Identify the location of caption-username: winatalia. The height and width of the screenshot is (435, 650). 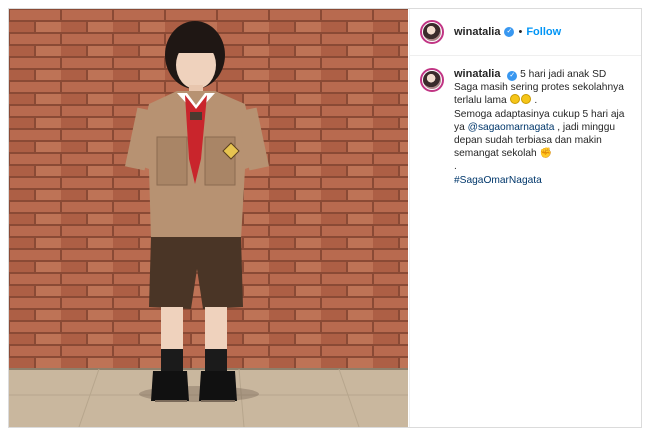
(477, 74).